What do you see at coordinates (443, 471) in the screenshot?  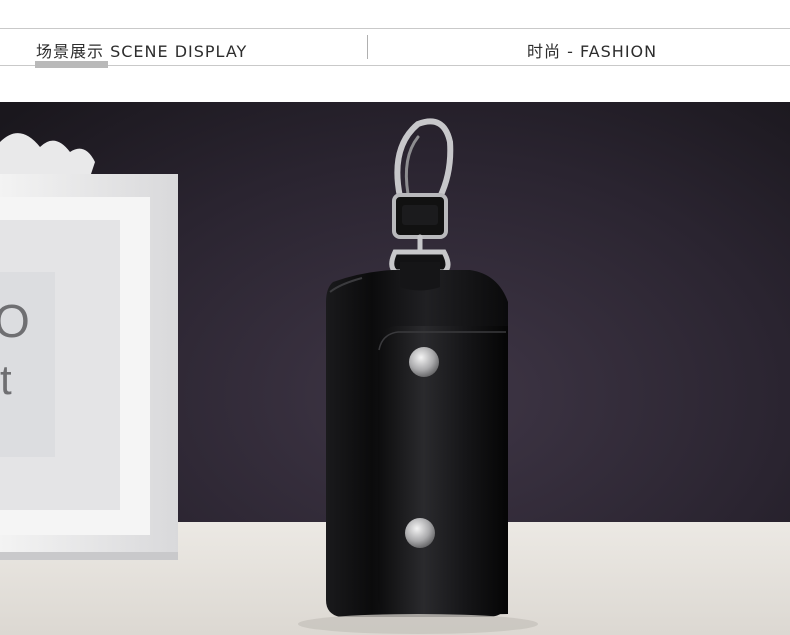 I see `wallet-flap` at bounding box center [443, 471].